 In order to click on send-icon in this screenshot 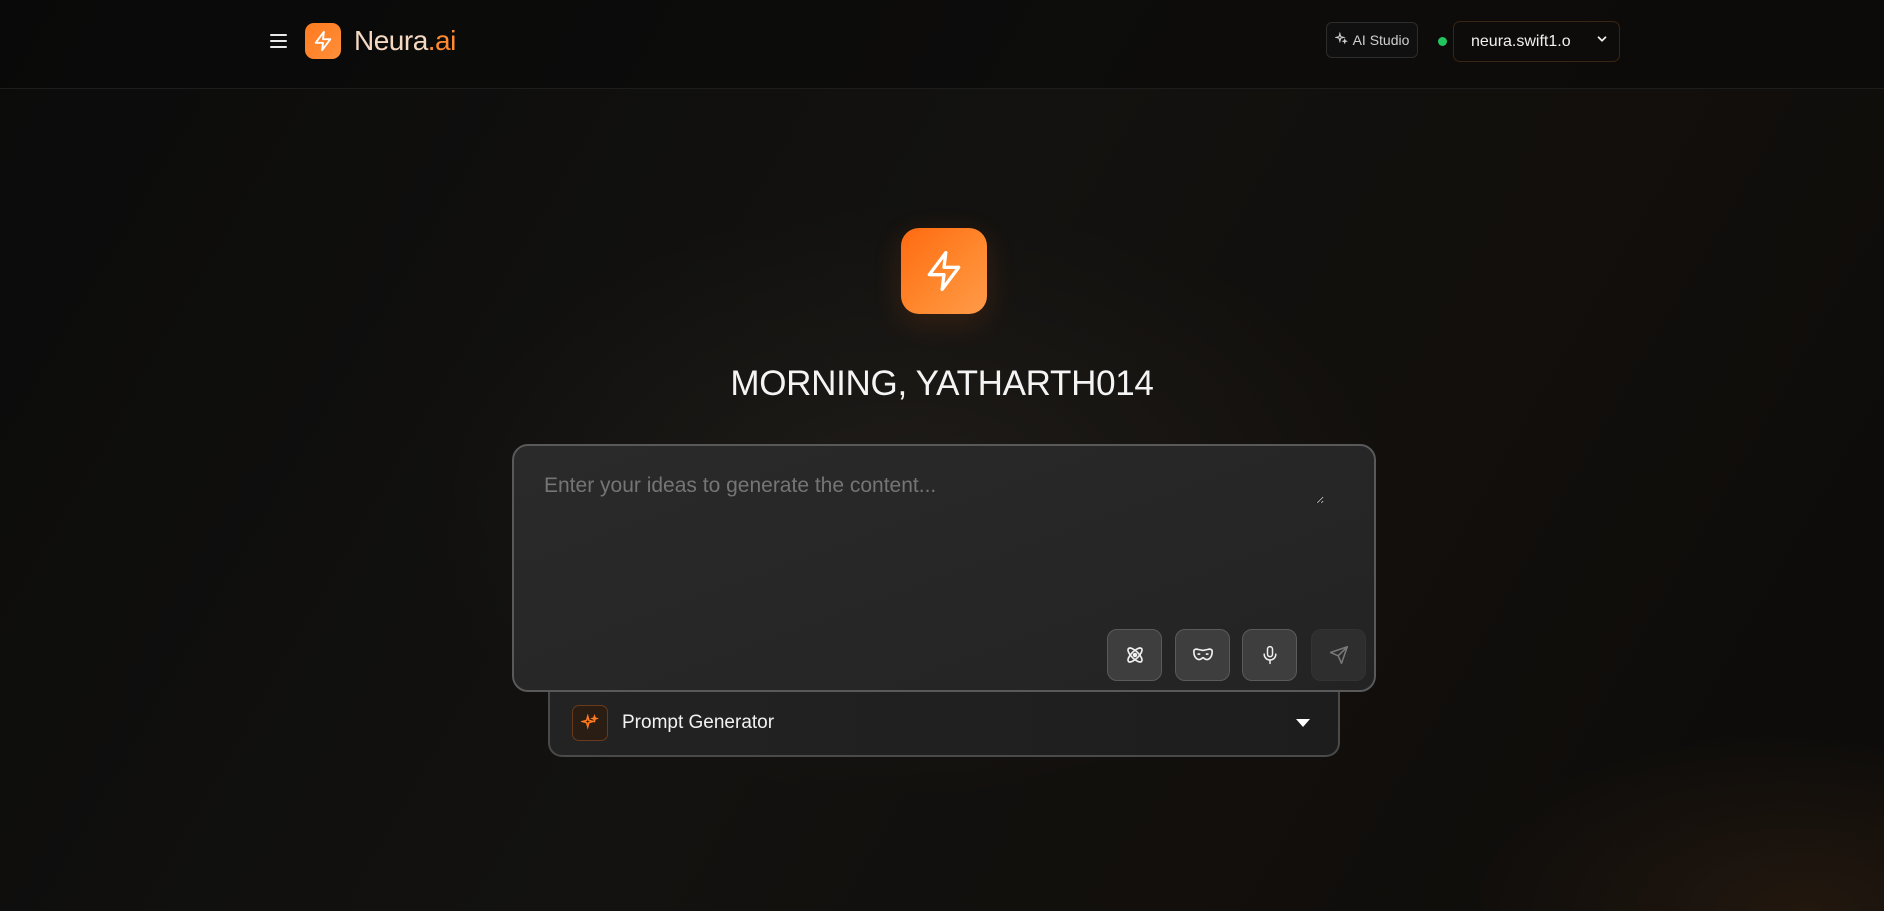, I will do `click(1338, 655)`.